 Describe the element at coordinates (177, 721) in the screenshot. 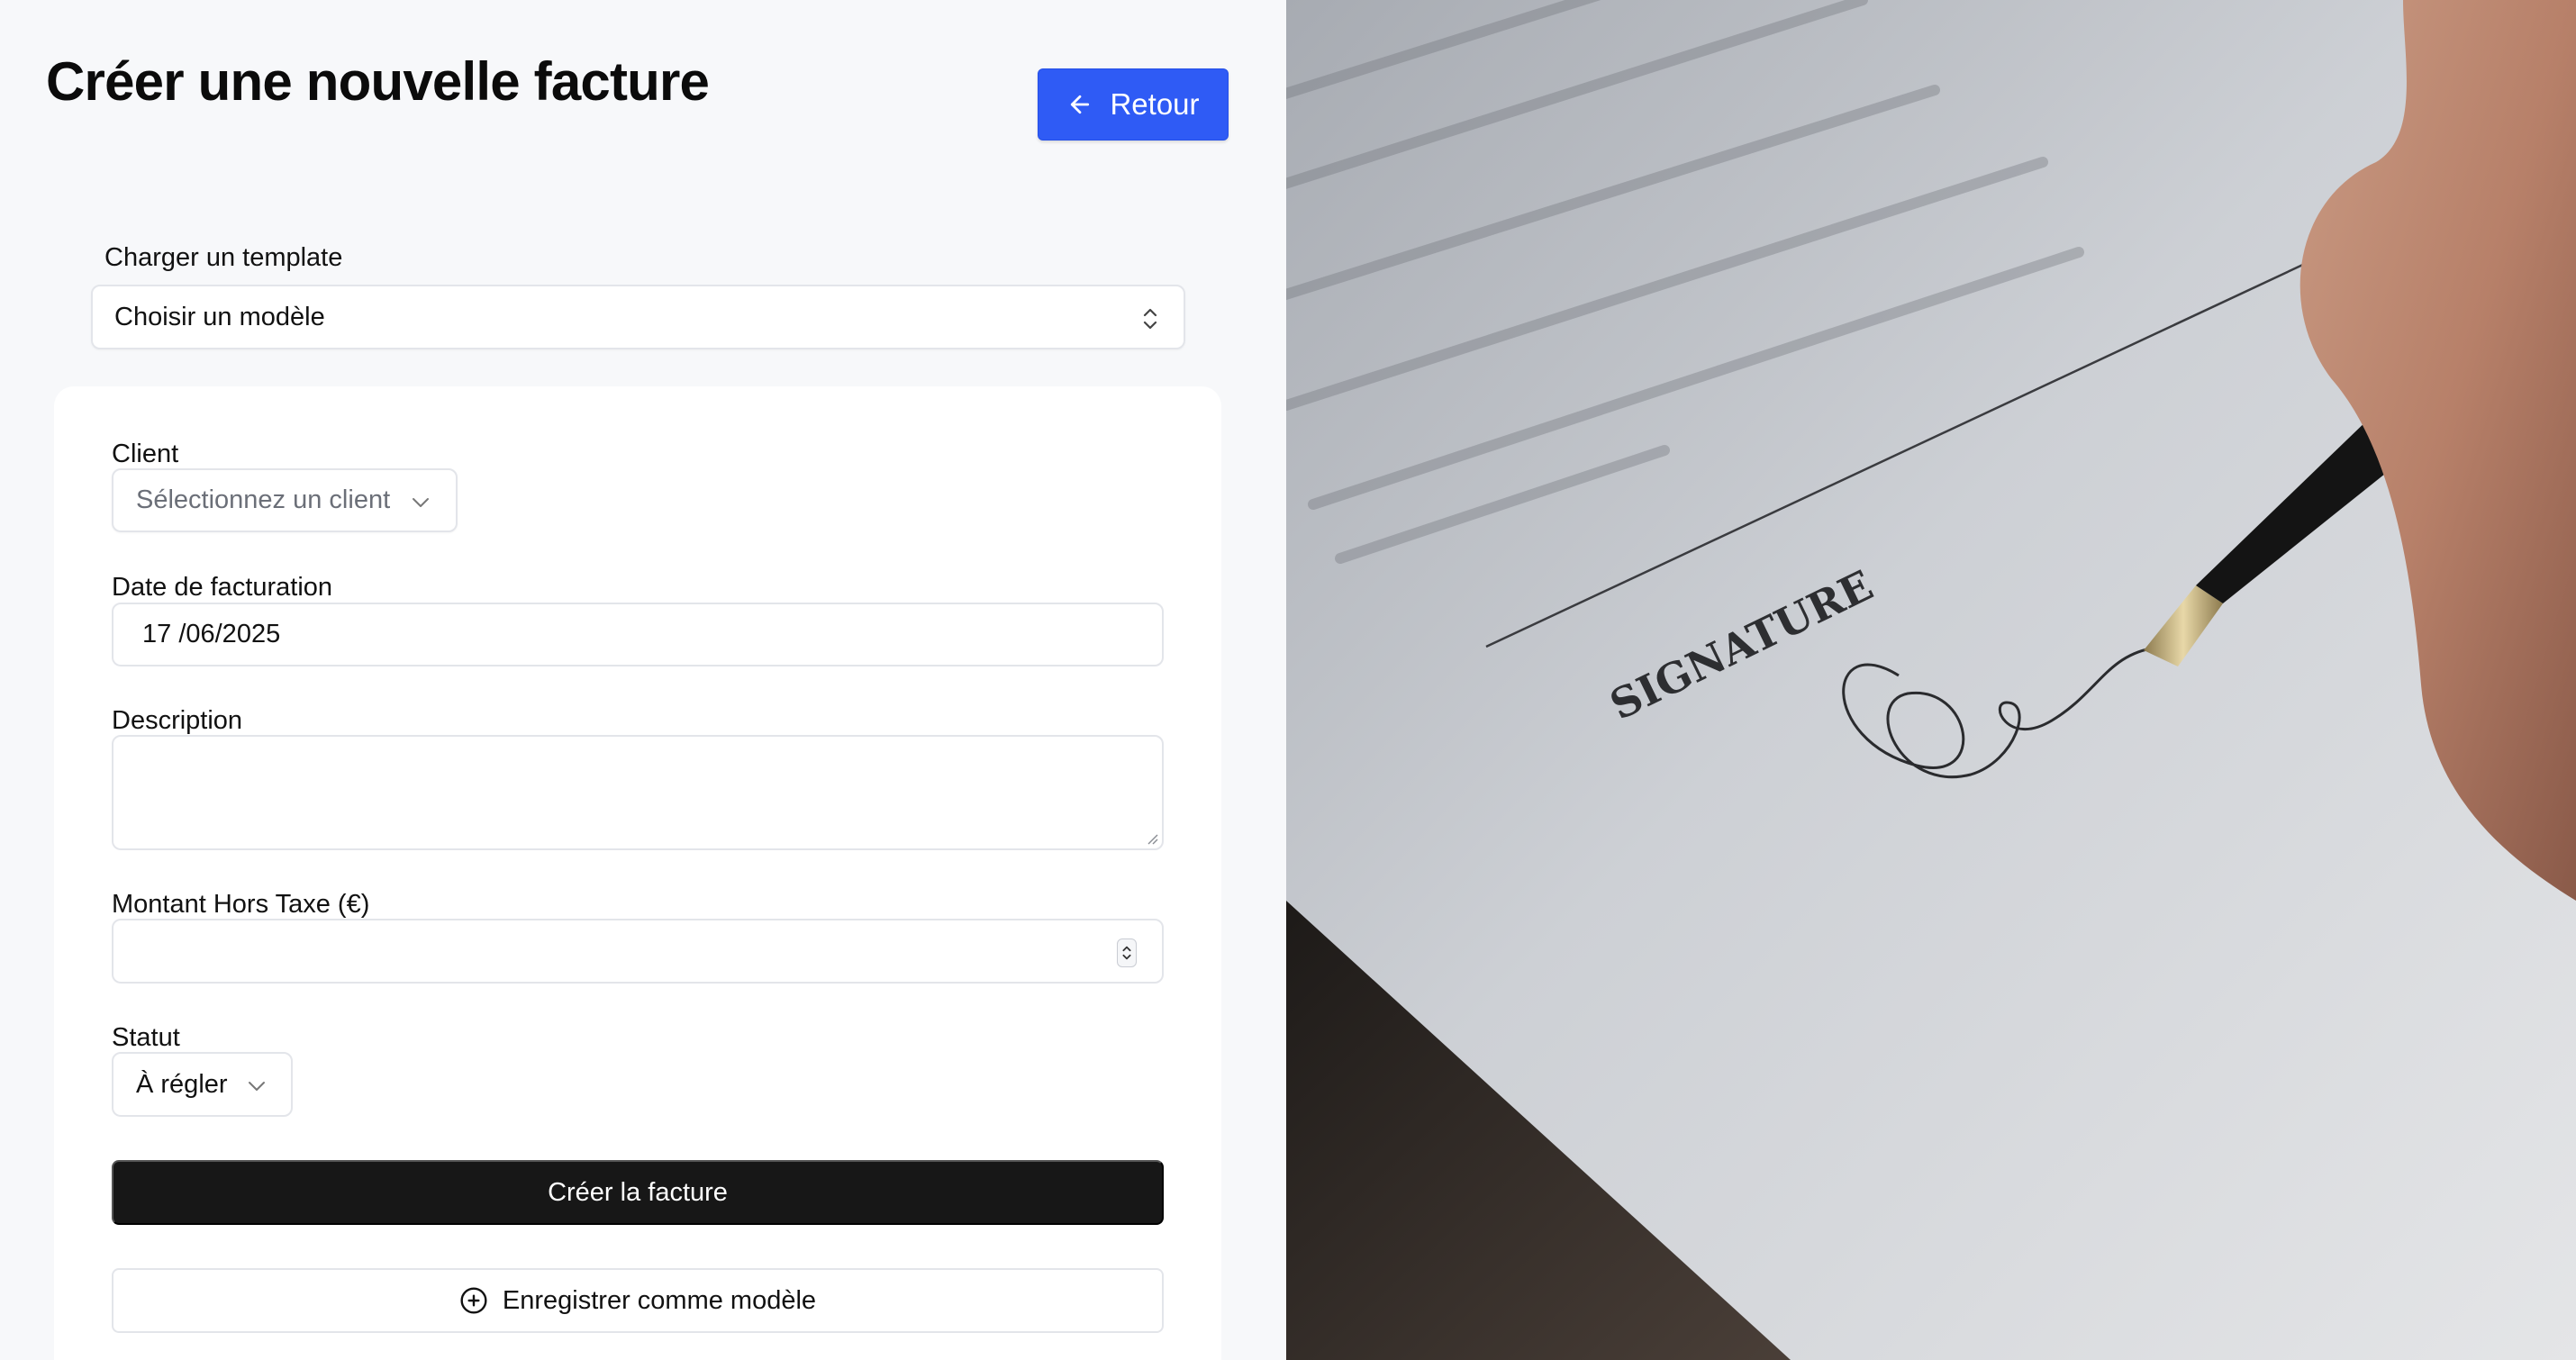

I see `description-label: Description` at that location.